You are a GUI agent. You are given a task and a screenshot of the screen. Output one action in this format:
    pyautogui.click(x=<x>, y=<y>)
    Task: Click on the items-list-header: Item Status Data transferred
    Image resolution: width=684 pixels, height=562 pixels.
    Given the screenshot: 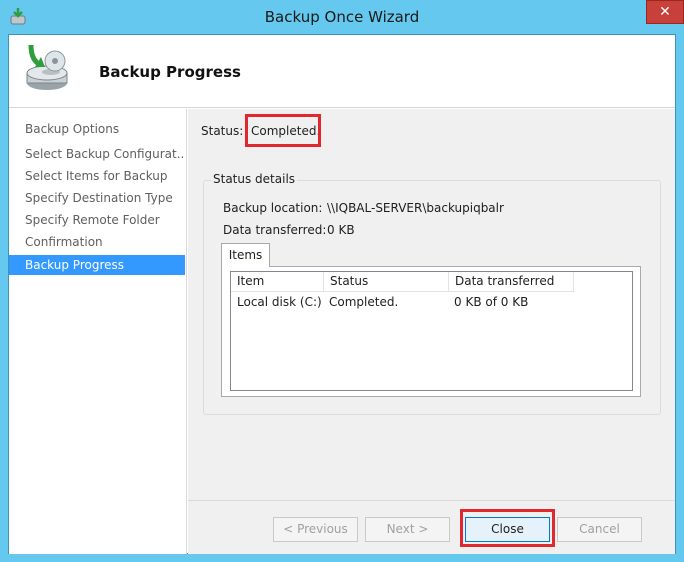 What is the action you would take?
    pyautogui.click(x=431, y=282)
    